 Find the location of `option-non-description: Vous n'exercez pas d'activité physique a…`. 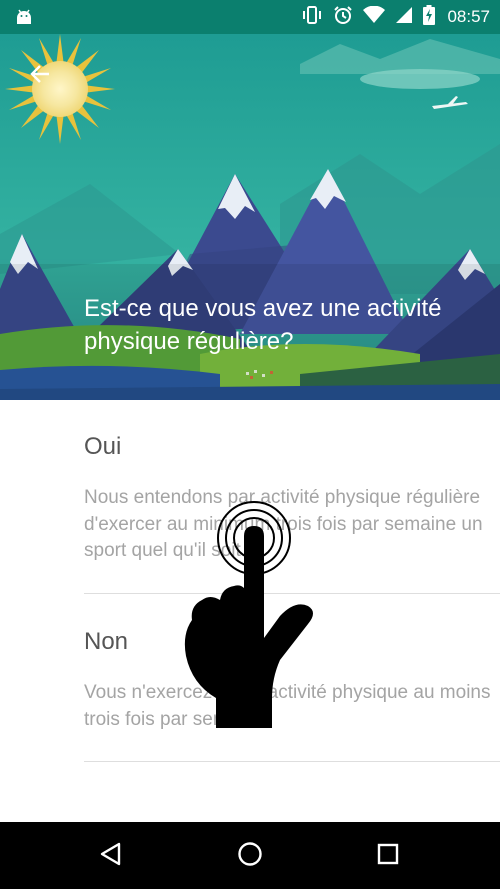

option-non-description: Vous n'exercez pas d'activité physique a… is located at coordinates (287, 706).